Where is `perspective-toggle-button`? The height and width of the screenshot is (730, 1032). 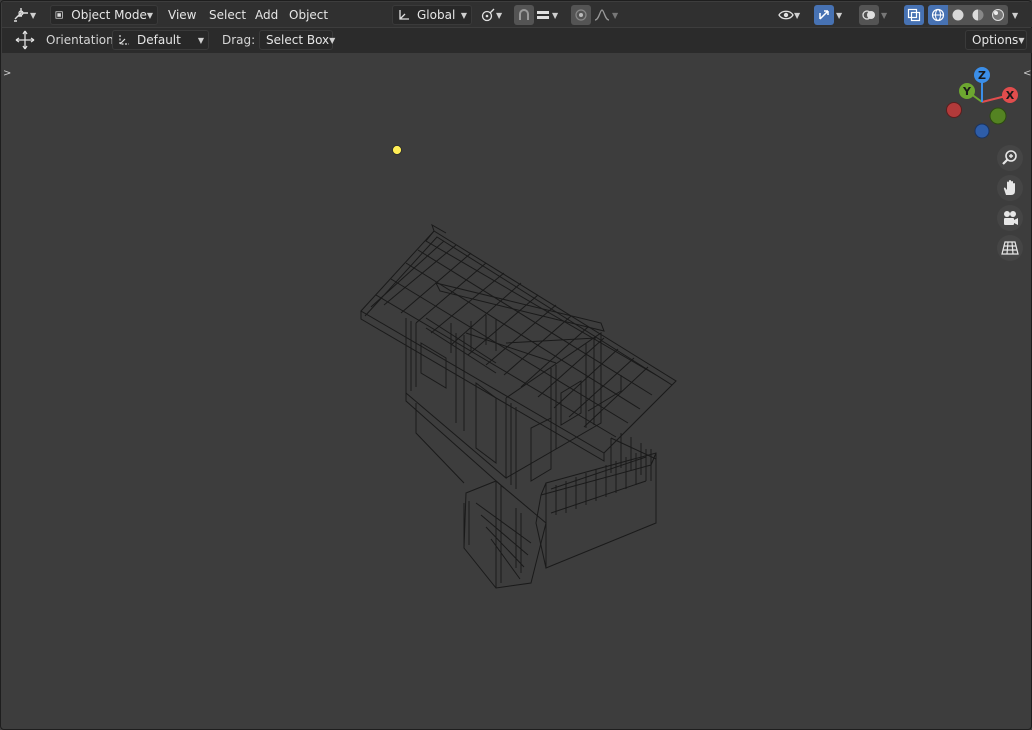
perspective-toggle-button is located at coordinates (1010, 248).